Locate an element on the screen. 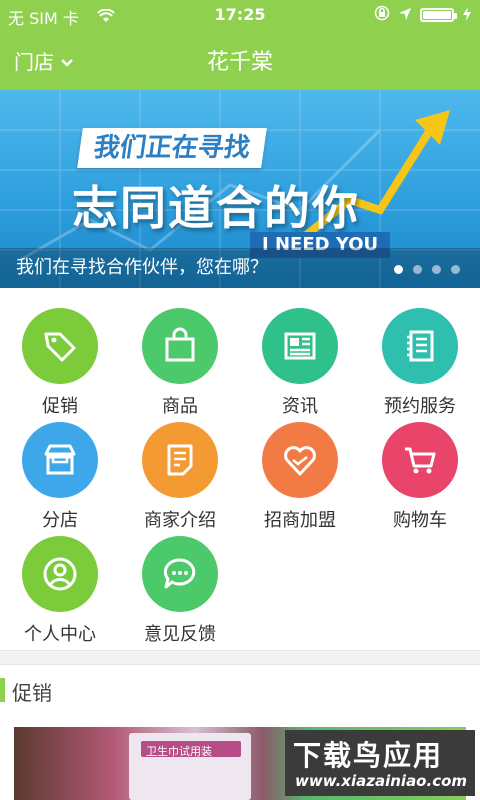  menu-item-label: 个人中心 is located at coordinates (60, 634).